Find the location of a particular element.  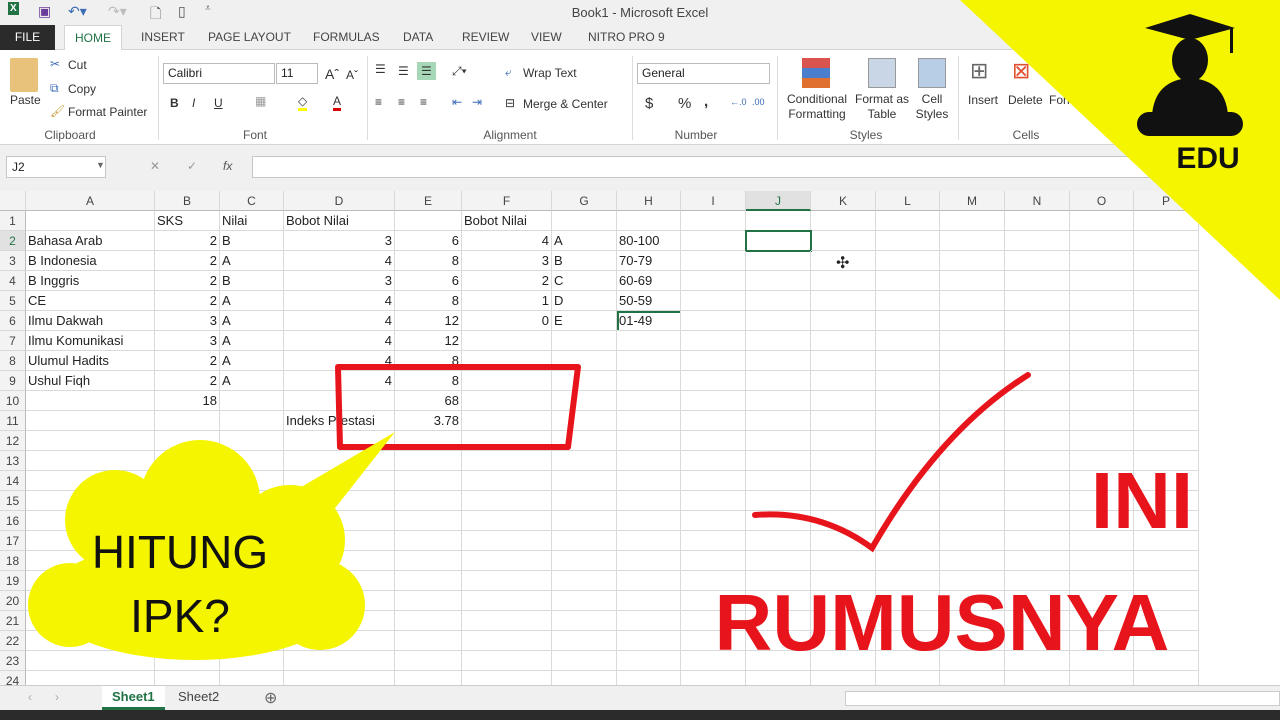

bubble-text-line2: IPK? is located at coordinates (180, 616).